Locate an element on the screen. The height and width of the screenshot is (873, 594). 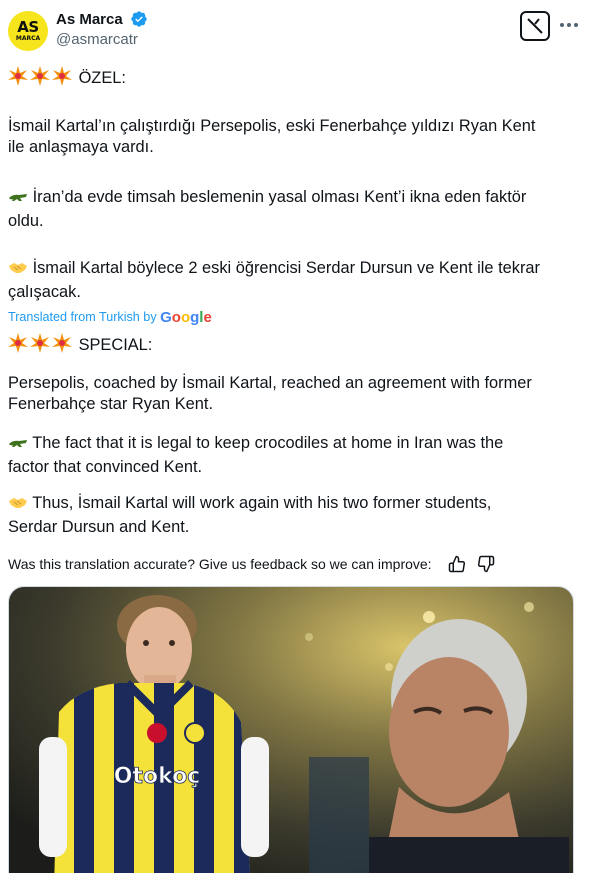
original-para-2-line-2: oldu. is located at coordinates (26, 221).